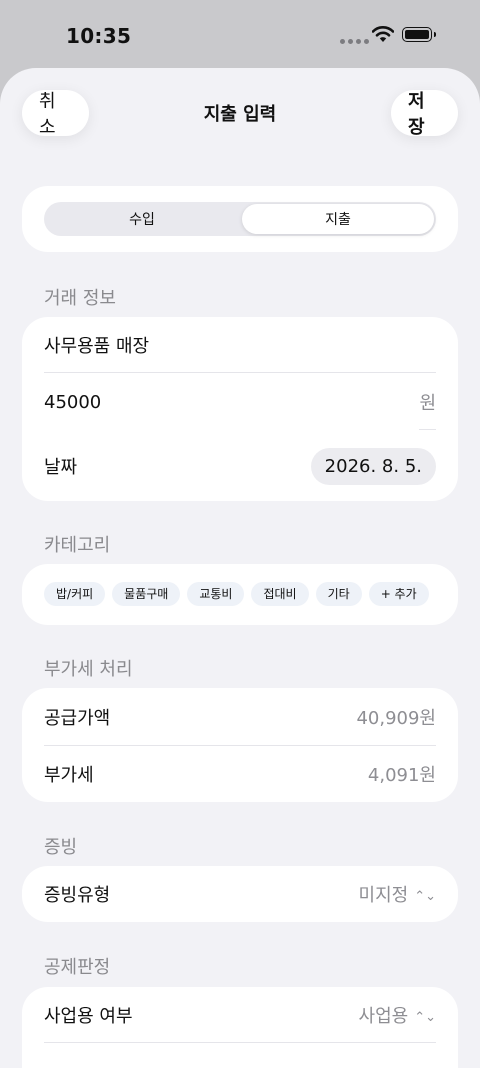  What do you see at coordinates (80, 298) in the screenshot?
I see `section-transaction-info: 거래 정보` at bounding box center [80, 298].